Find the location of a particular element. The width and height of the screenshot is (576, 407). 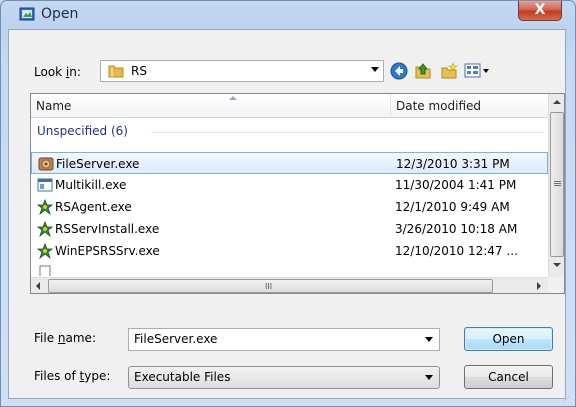

column-header-date-modified: Date modified is located at coordinates (469, 106).